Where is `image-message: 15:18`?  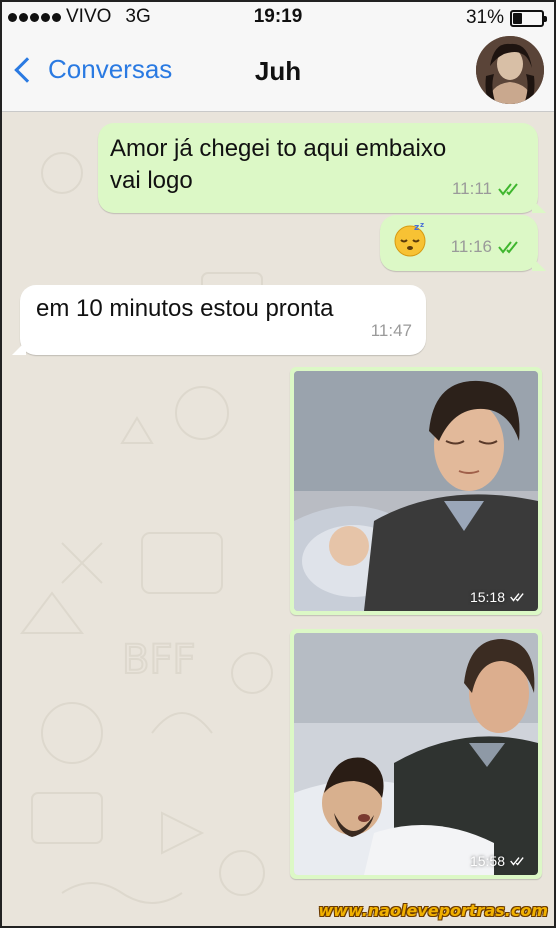
image-message: 15:18 is located at coordinates (416, 491).